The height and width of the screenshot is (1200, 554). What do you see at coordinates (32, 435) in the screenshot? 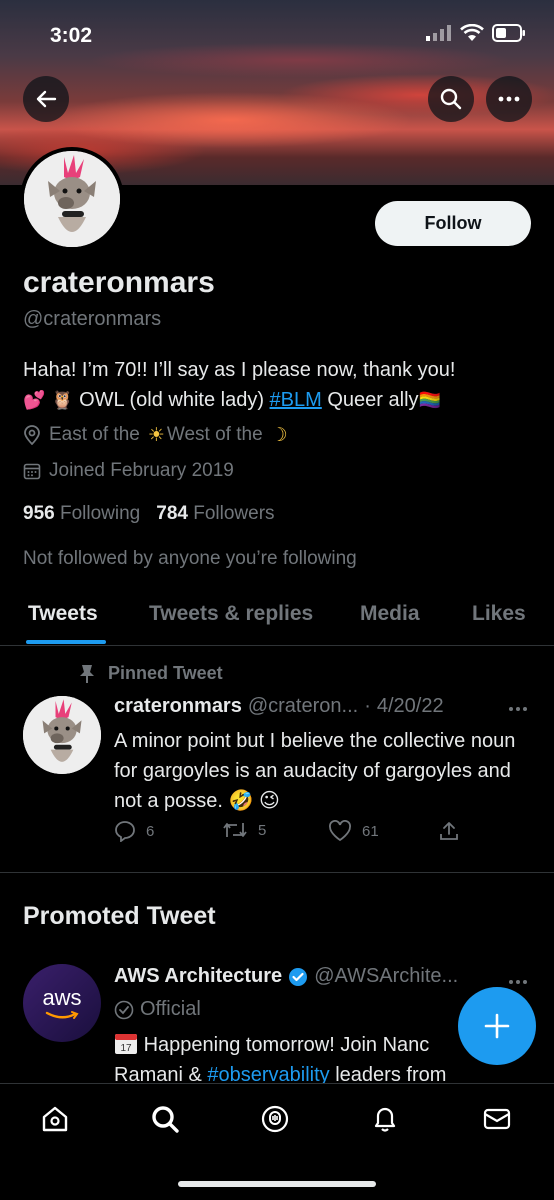
I see `location-pin-icon` at bounding box center [32, 435].